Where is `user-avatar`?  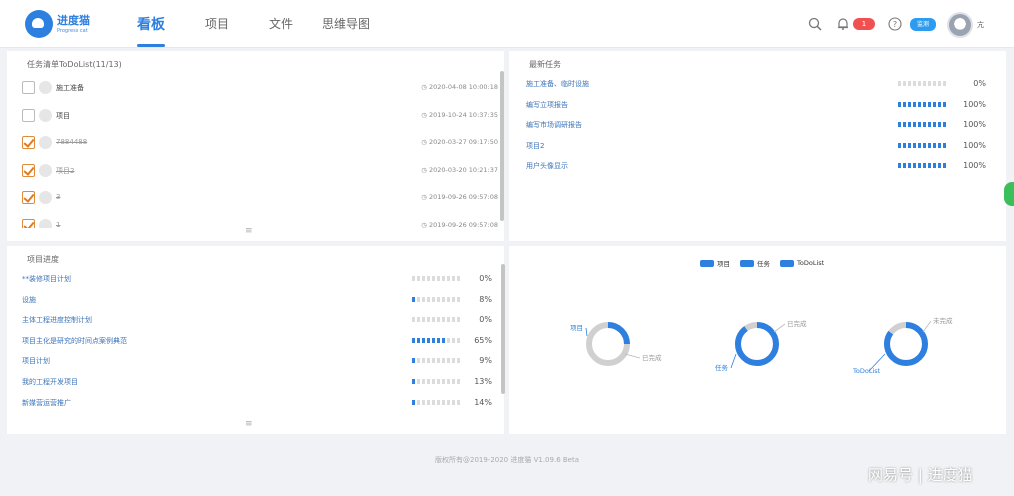 user-avatar is located at coordinates (960, 25).